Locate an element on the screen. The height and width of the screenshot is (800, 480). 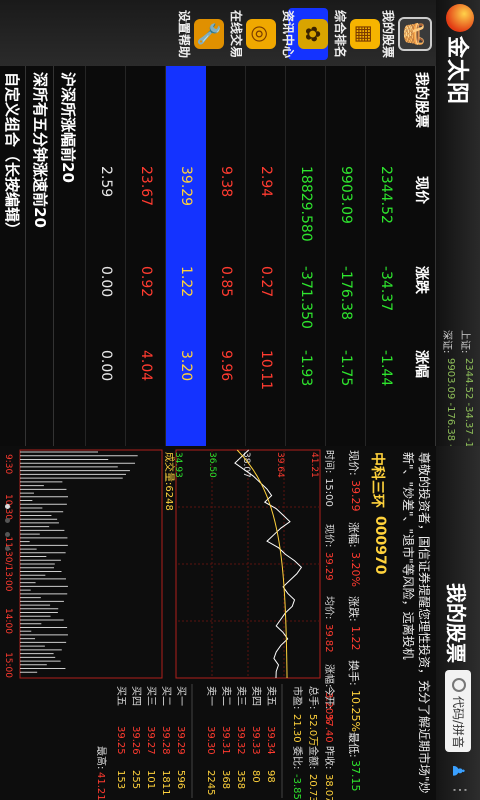
basket-icon: 🧺 is located at coordinates (415, 34).